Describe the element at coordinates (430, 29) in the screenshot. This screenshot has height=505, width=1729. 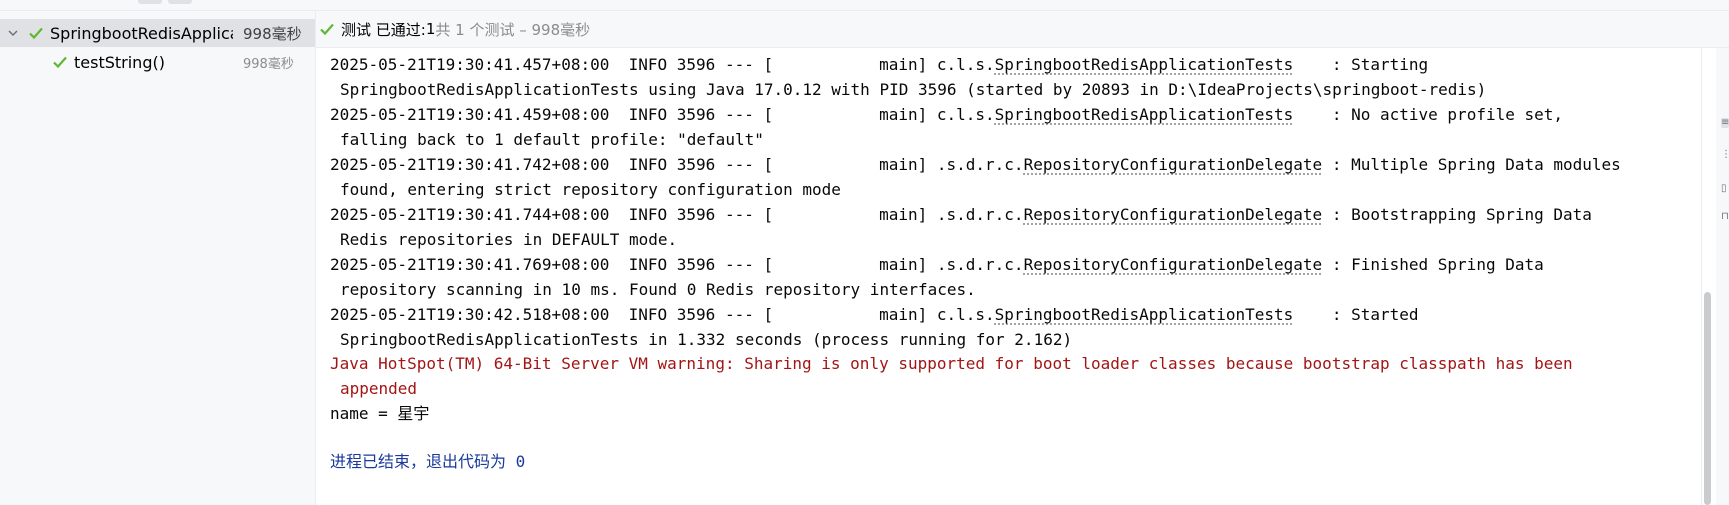
I see `status-count: 1` at that location.